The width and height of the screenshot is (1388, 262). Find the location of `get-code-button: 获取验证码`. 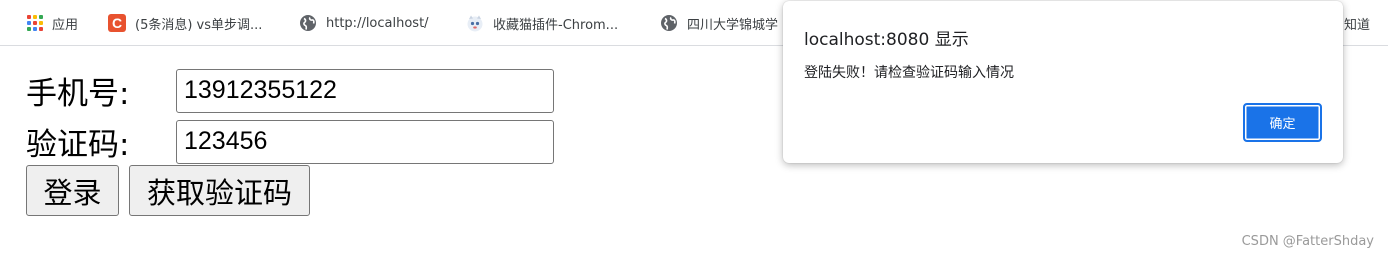

get-code-button: 获取验证码 is located at coordinates (219, 190).